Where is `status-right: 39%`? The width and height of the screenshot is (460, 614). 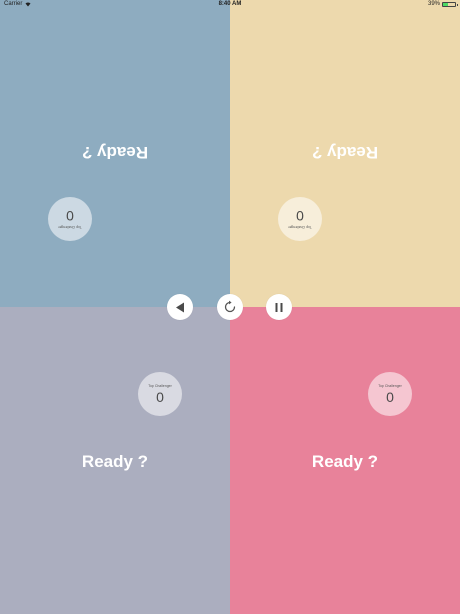 status-right: 39% is located at coordinates (442, 4).